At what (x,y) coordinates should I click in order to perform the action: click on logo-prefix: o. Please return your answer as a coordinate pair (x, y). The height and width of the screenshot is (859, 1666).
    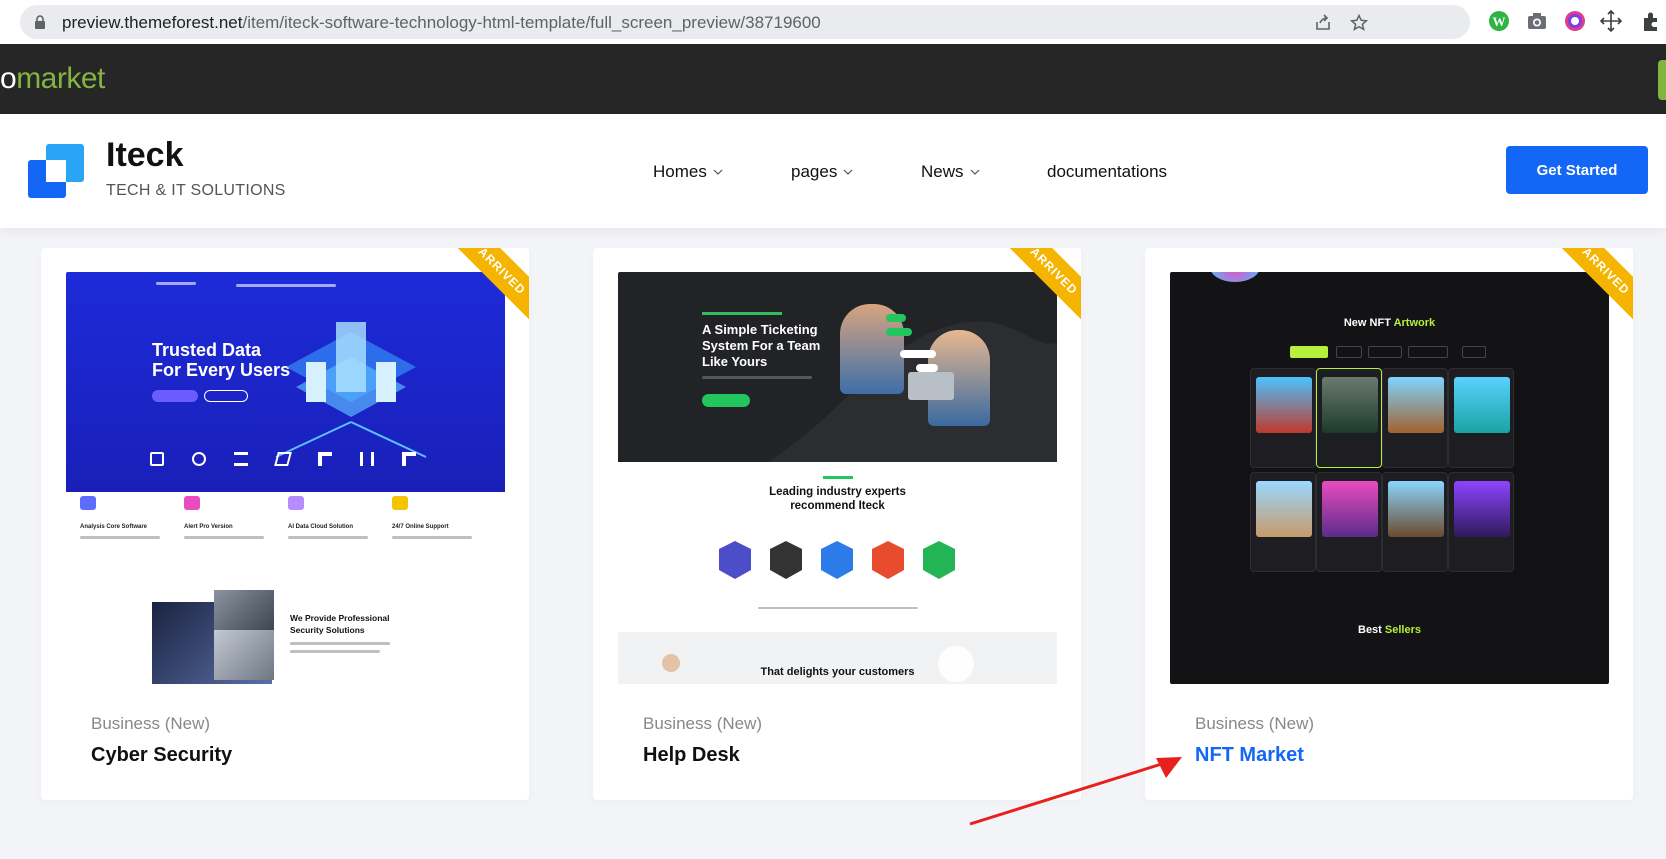
    Looking at the image, I should click on (8, 78).